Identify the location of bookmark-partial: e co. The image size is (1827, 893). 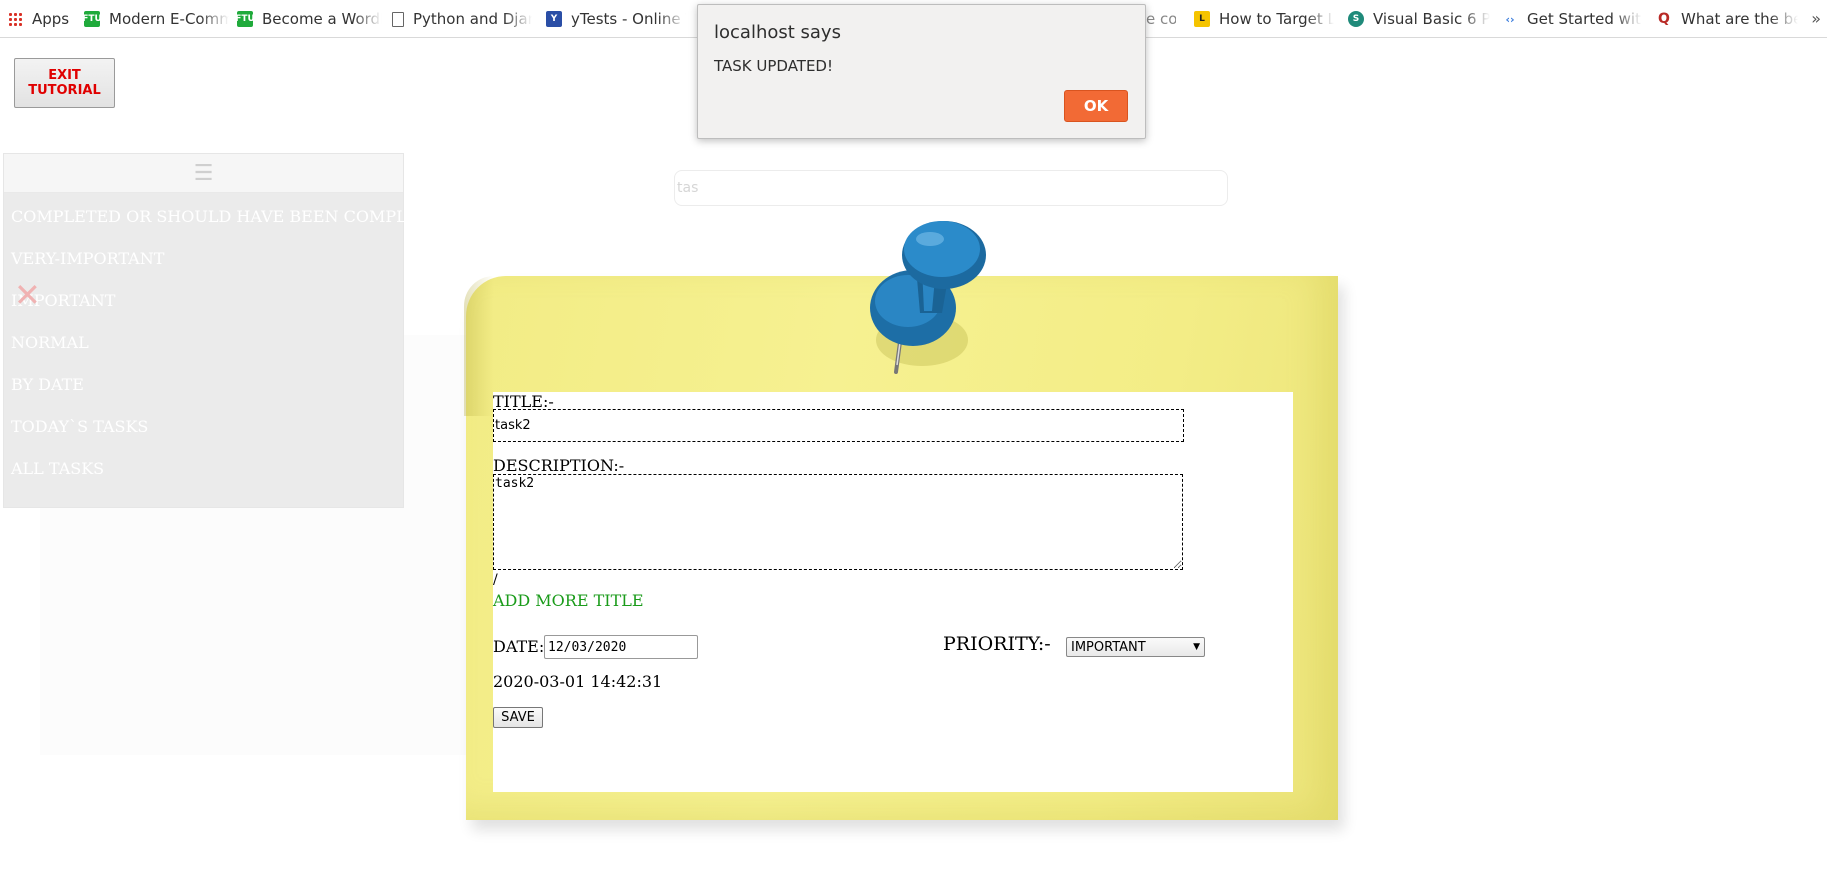
(1161, 19).